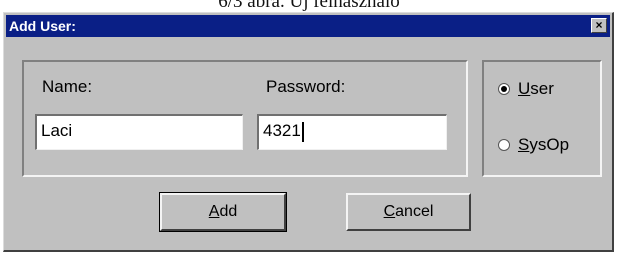 The height and width of the screenshot is (255, 618). What do you see at coordinates (228, 211) in the screenshot?
I see `add-button-label-rest: dd` at bounding box center [228, 211].